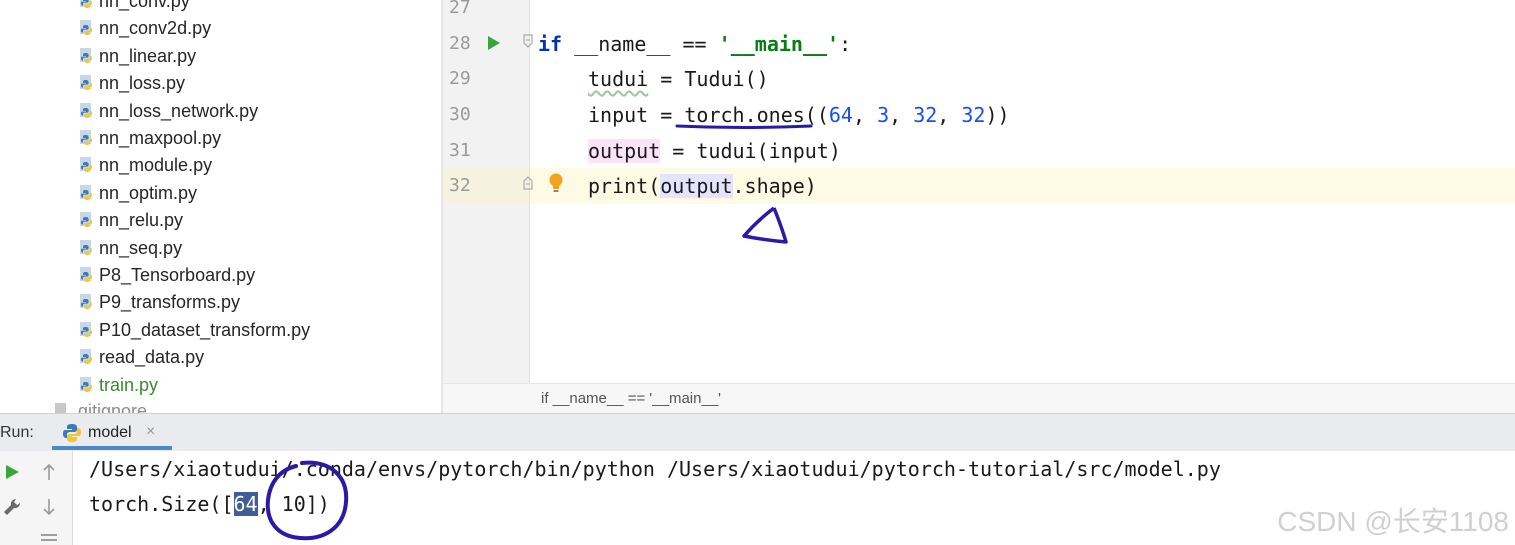 Image resolution: width=1515 pixels, height=545 pixels. Describe the element at coordinates (141, 220) in the screenshot. I see `tree-item-label: nn_relu.py` at that location.